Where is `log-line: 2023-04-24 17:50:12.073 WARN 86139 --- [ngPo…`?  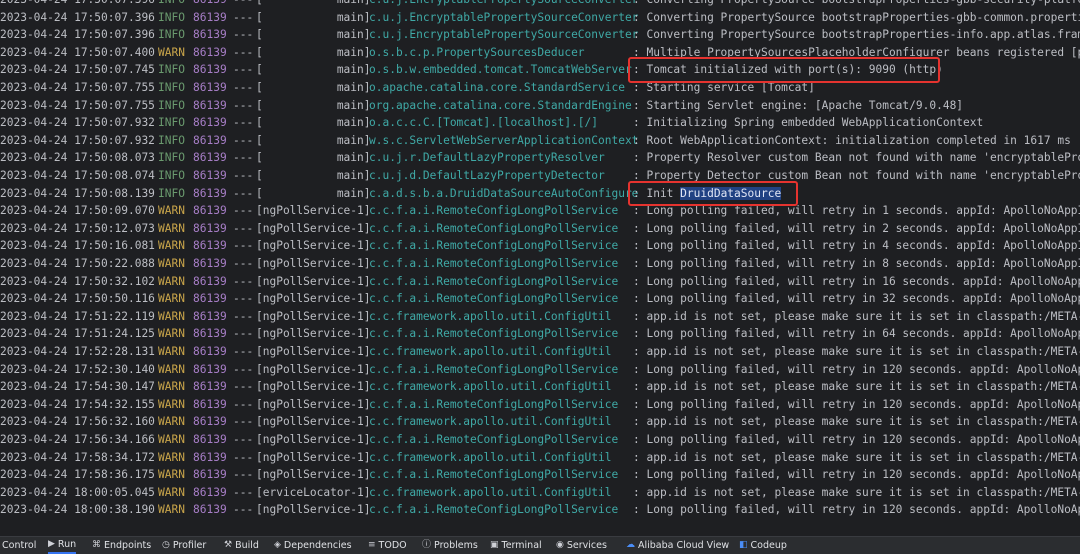 log-line: 2023-04-24 17:50:12.073 WARN 86139 --- [ngPo… is located at coordinates (540, 229).